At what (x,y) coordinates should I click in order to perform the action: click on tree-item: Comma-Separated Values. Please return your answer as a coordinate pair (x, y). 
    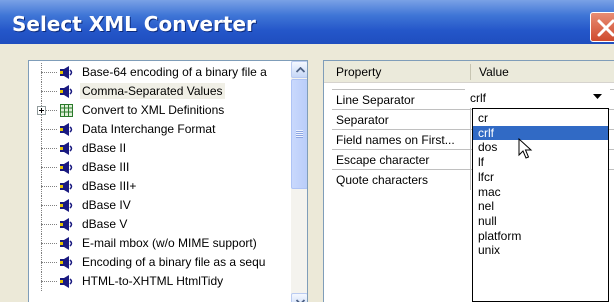
    Looking at the image, I should click on (160, 91).